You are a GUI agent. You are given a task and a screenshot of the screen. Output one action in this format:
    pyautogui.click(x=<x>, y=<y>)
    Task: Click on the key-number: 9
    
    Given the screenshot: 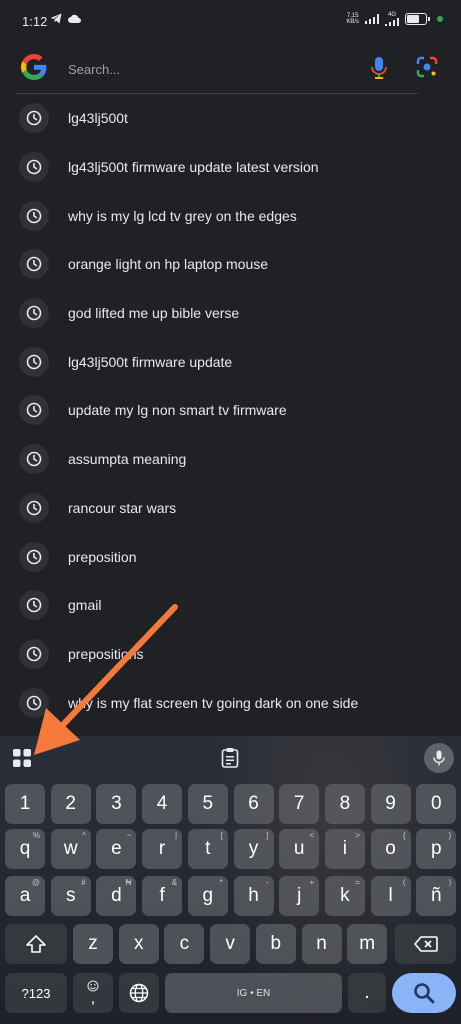 What is the action you would take?
    pyautogui.click(x=390, y=804)
    